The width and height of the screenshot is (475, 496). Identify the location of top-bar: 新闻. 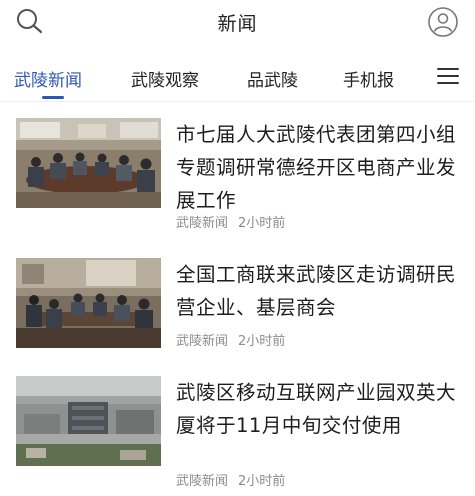
(237, 22).